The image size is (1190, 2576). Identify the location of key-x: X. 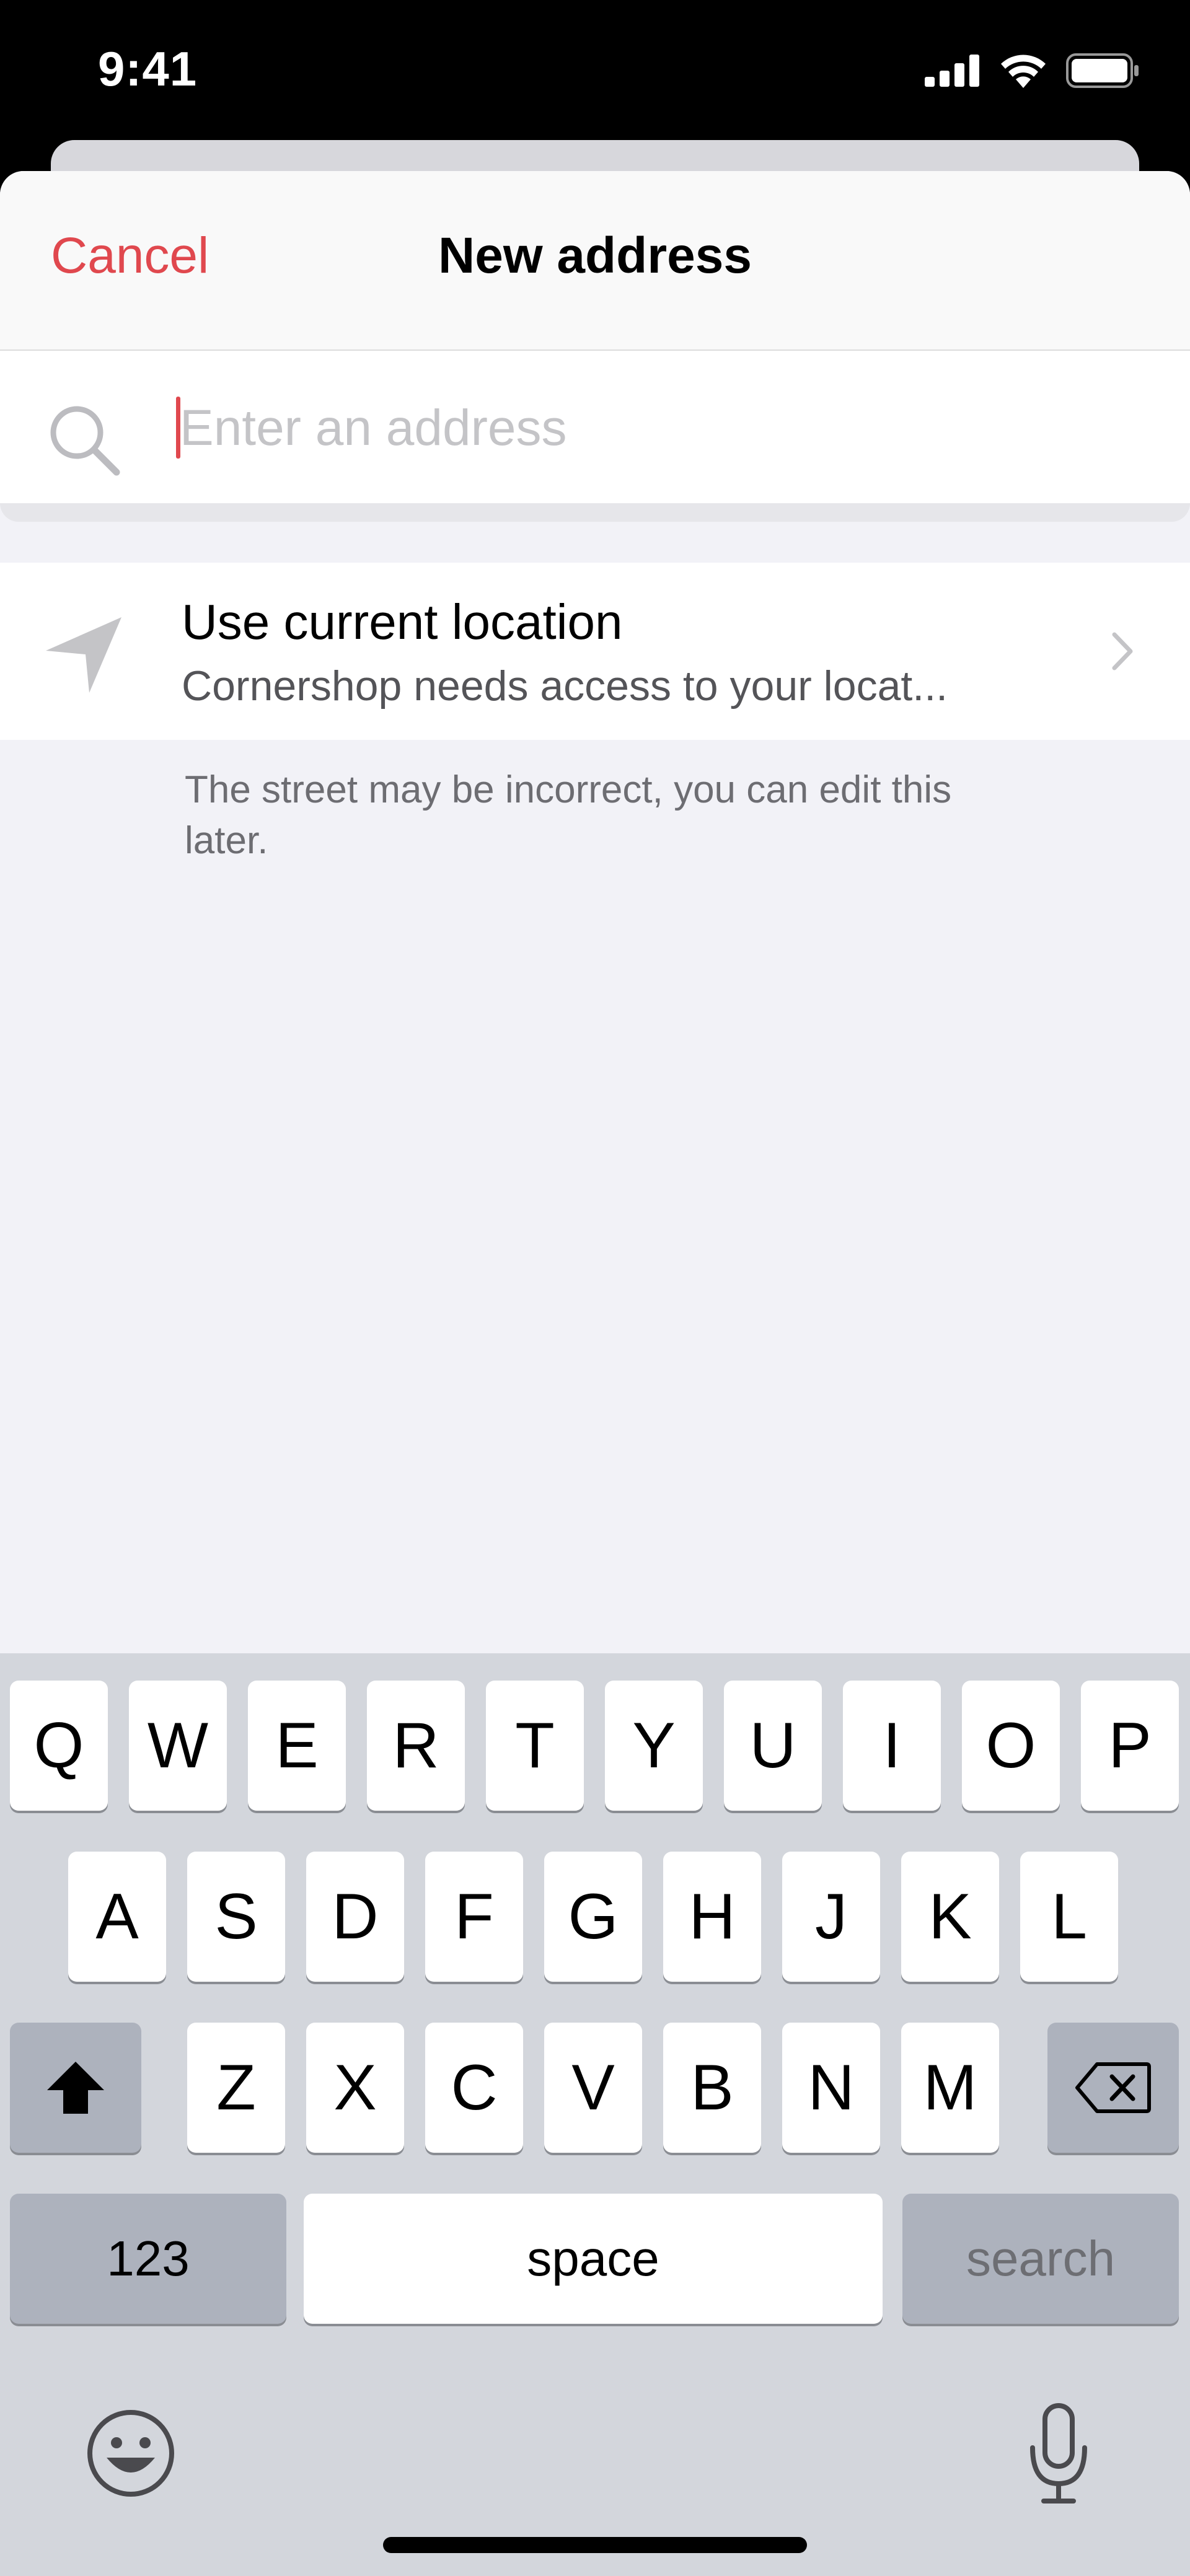
(355, 2088).